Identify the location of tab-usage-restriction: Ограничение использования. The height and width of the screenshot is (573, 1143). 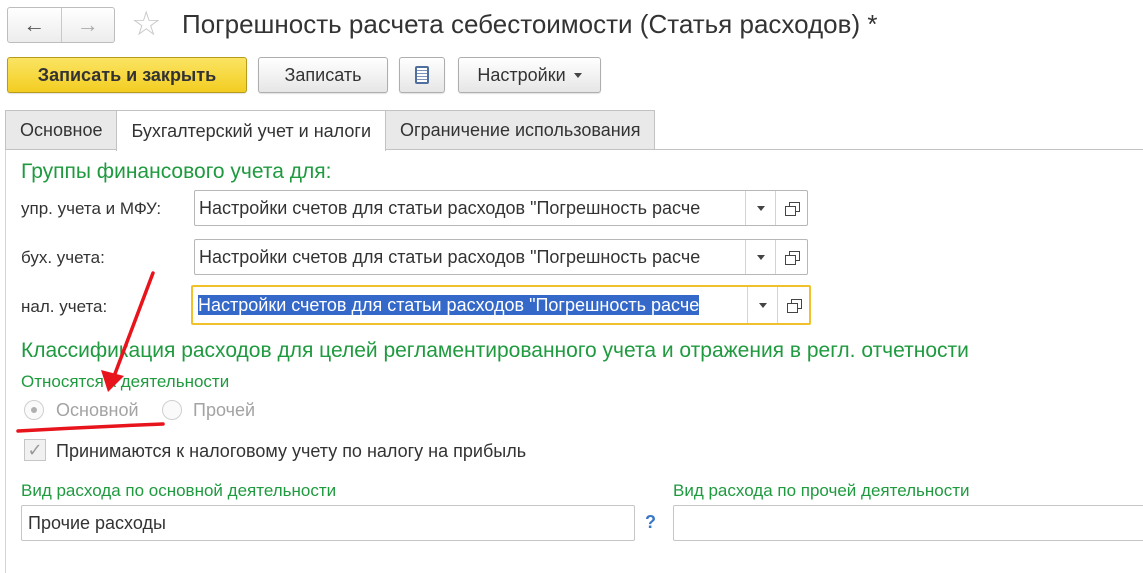
(520, 130).